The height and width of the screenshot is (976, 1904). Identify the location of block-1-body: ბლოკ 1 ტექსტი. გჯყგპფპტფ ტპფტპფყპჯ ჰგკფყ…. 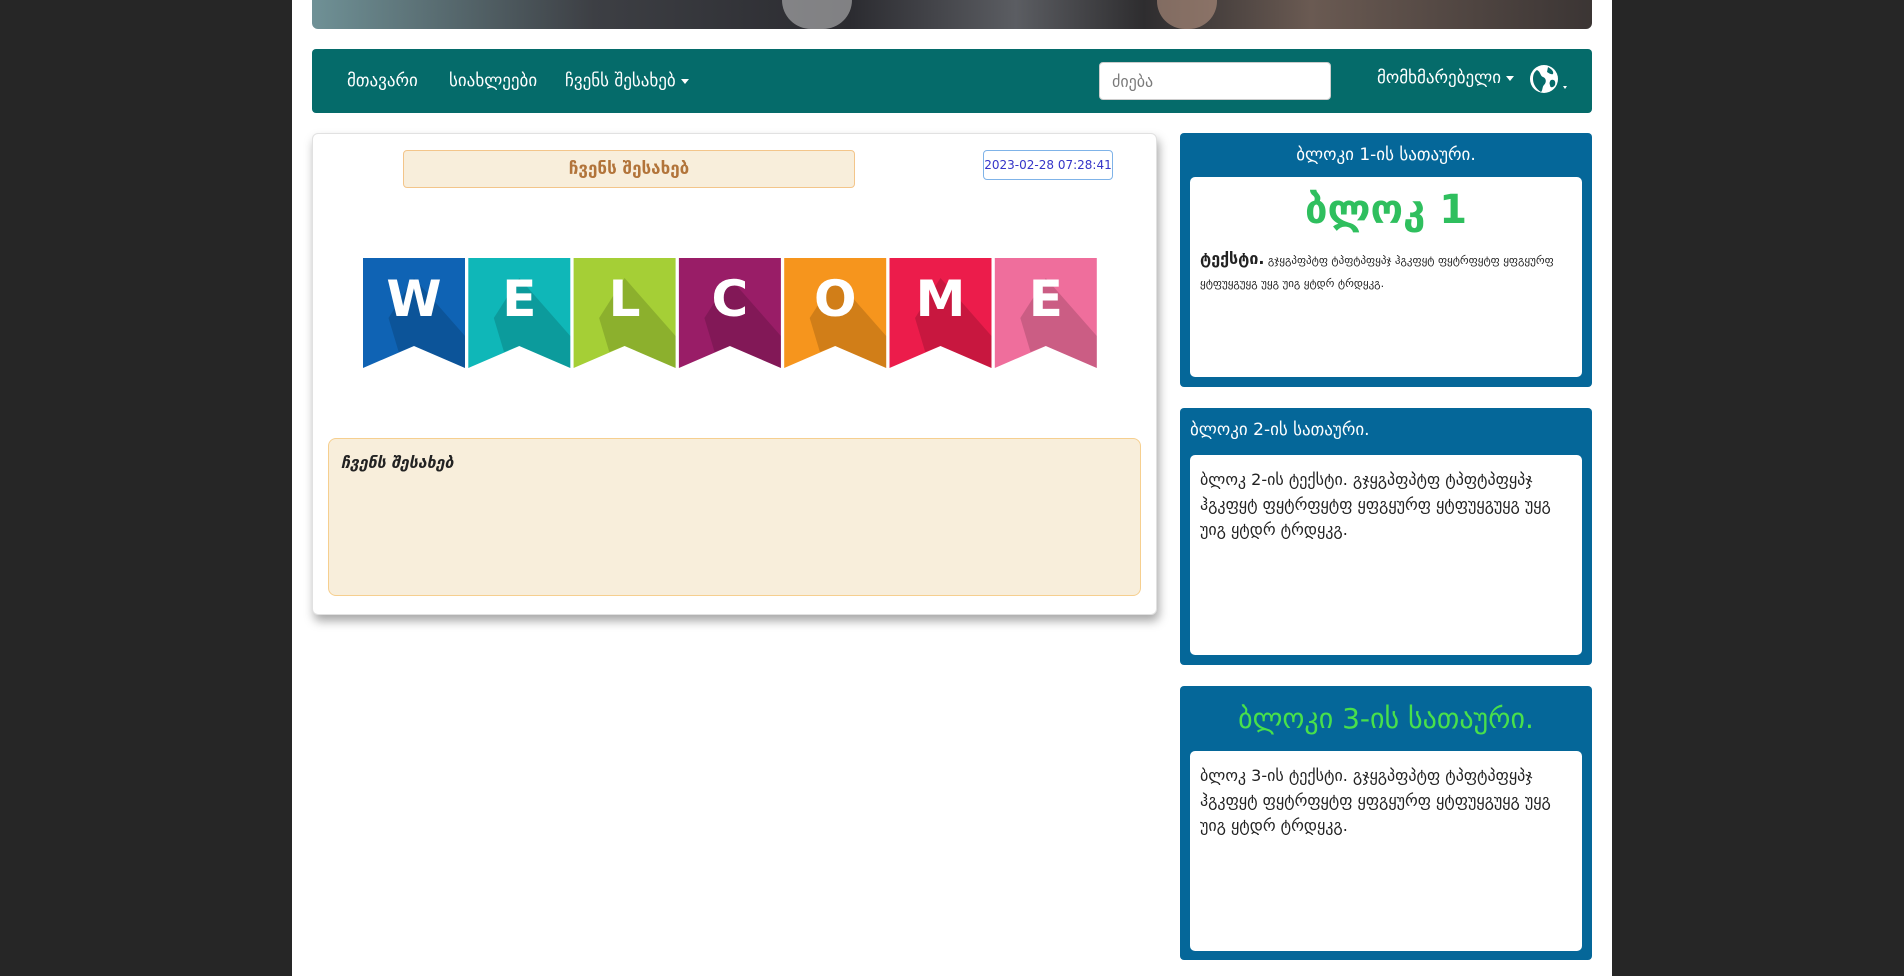
(1386, 277).